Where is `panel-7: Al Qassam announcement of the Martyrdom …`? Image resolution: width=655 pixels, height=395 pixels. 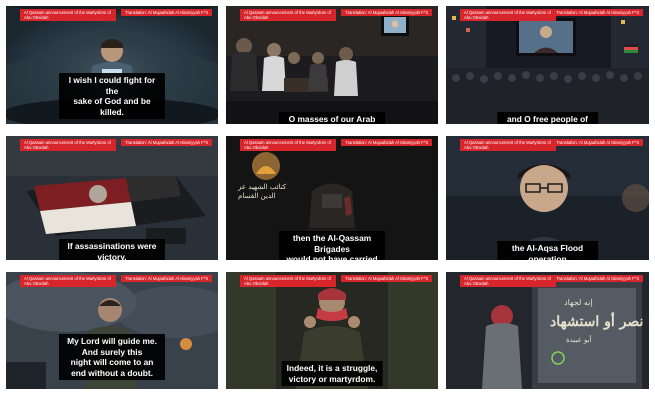
panel-7: Al Qassam announcement of the Martyrdom … is located at coordinates (112, 330).